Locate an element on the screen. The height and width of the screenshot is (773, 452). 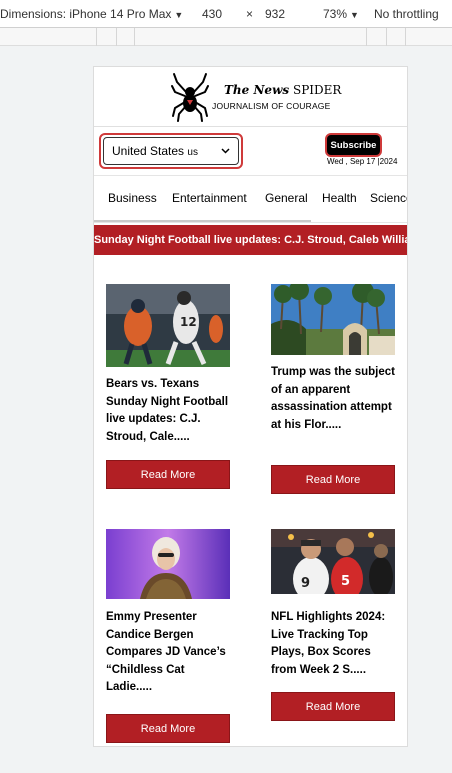
svg-text: 5 is located at coordinates (345, 581).